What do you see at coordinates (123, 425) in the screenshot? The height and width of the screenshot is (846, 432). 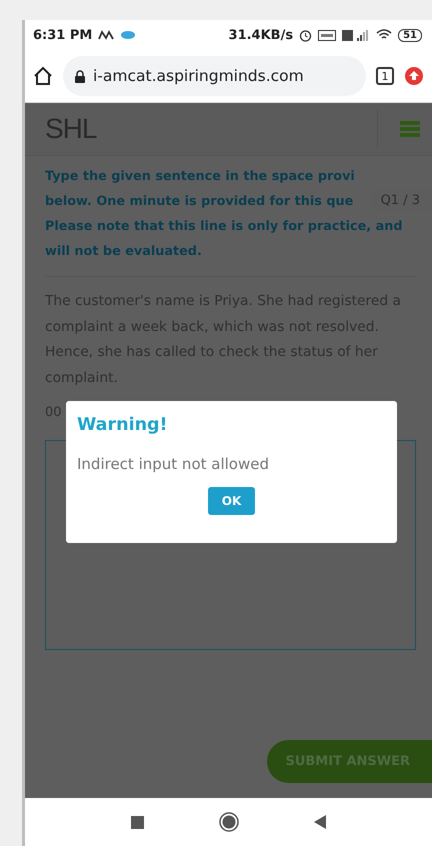 I see `dialog-title: Warning!` at bounding box center [123, 425].